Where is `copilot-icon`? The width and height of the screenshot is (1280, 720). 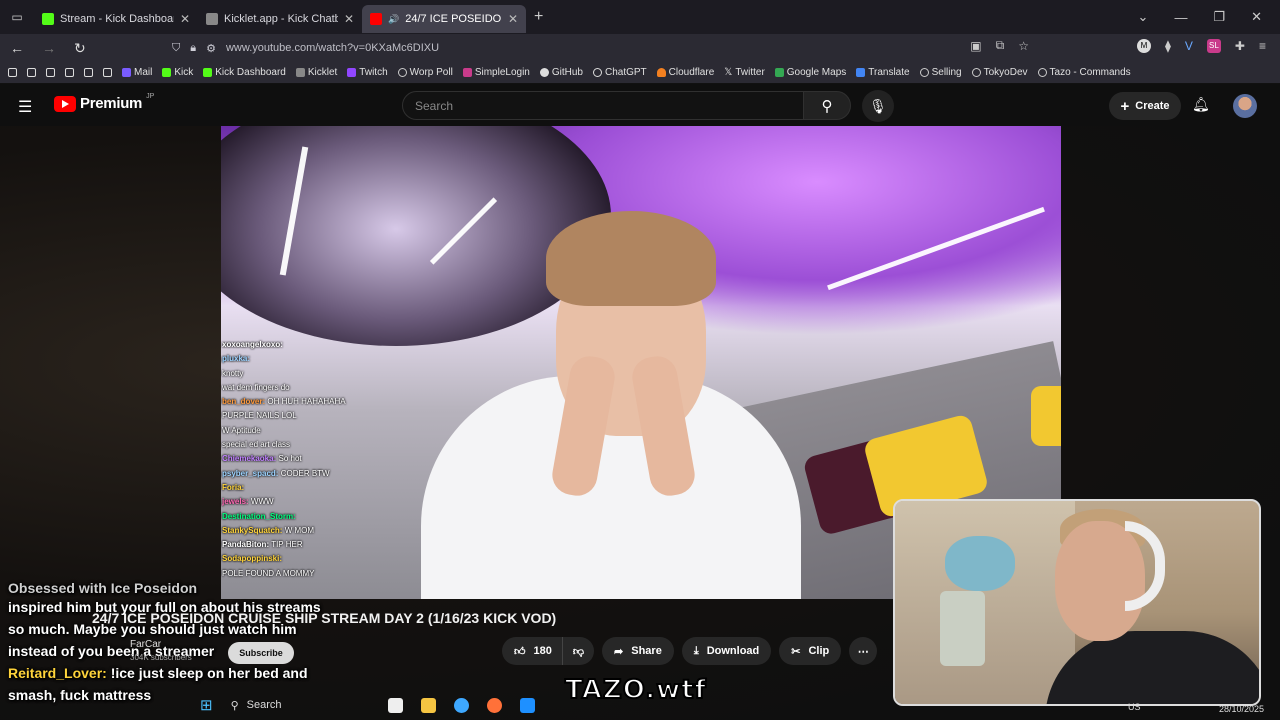 copilot-icon is located at coordinates (461, 705).